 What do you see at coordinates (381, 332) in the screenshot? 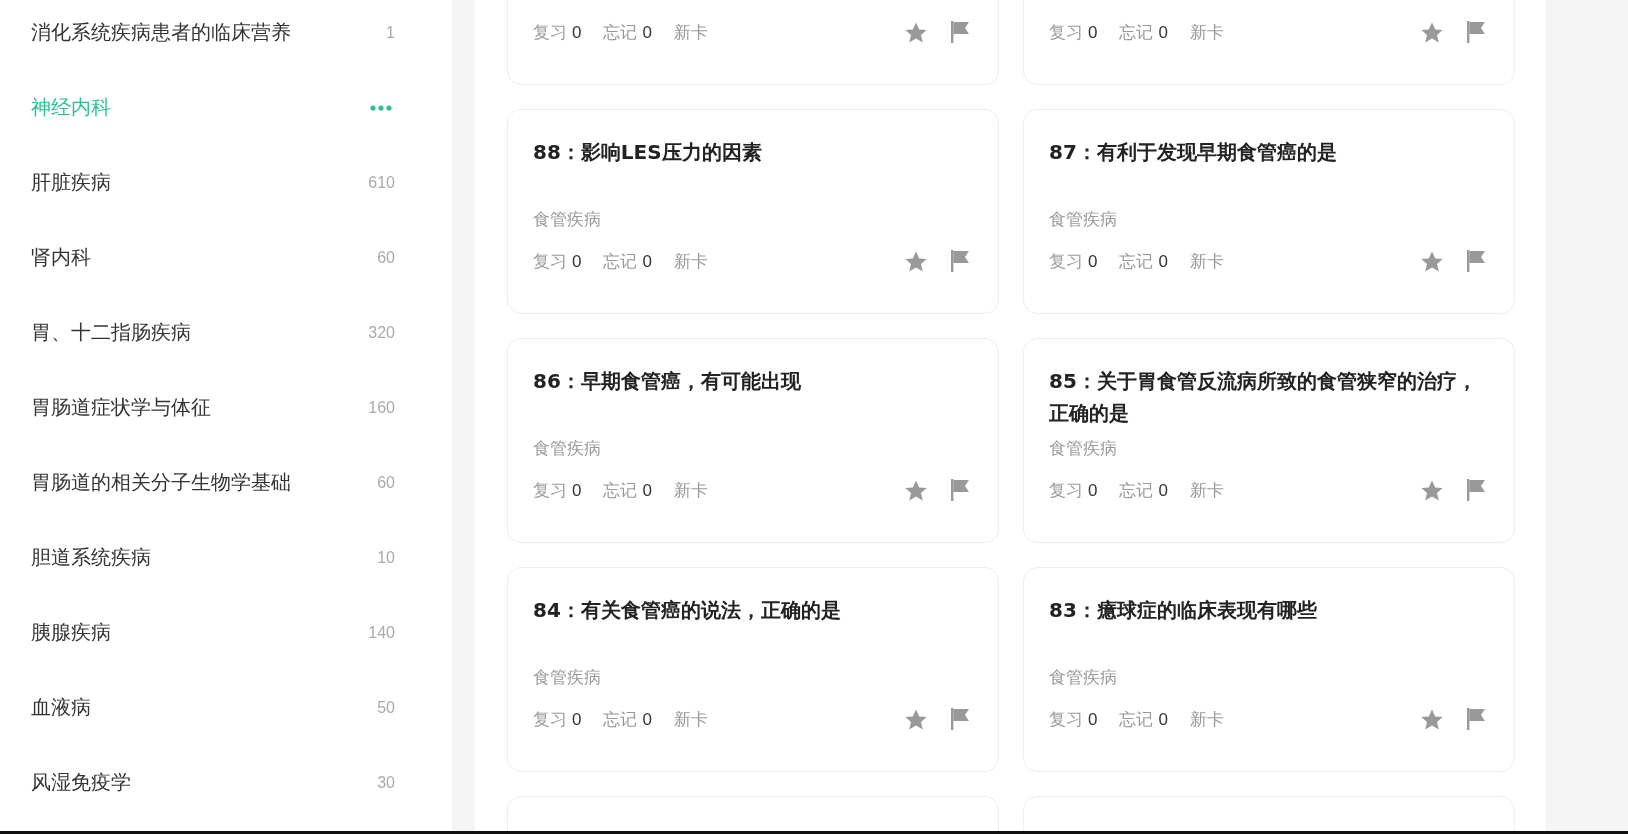
I see `item-count: 320` at bounding box center [381, 332].